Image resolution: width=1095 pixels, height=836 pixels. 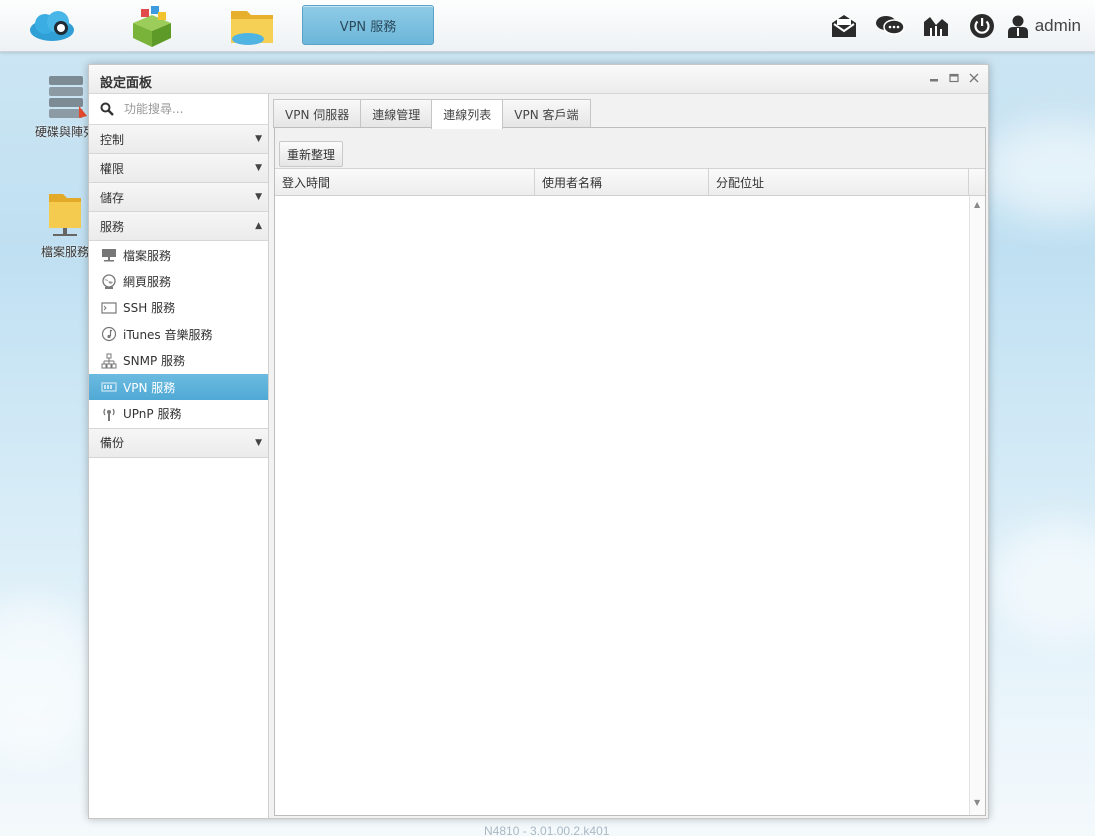 I want to click on sidebar-item-ssh-service: SSH 服務, so click(x=178, y=308).